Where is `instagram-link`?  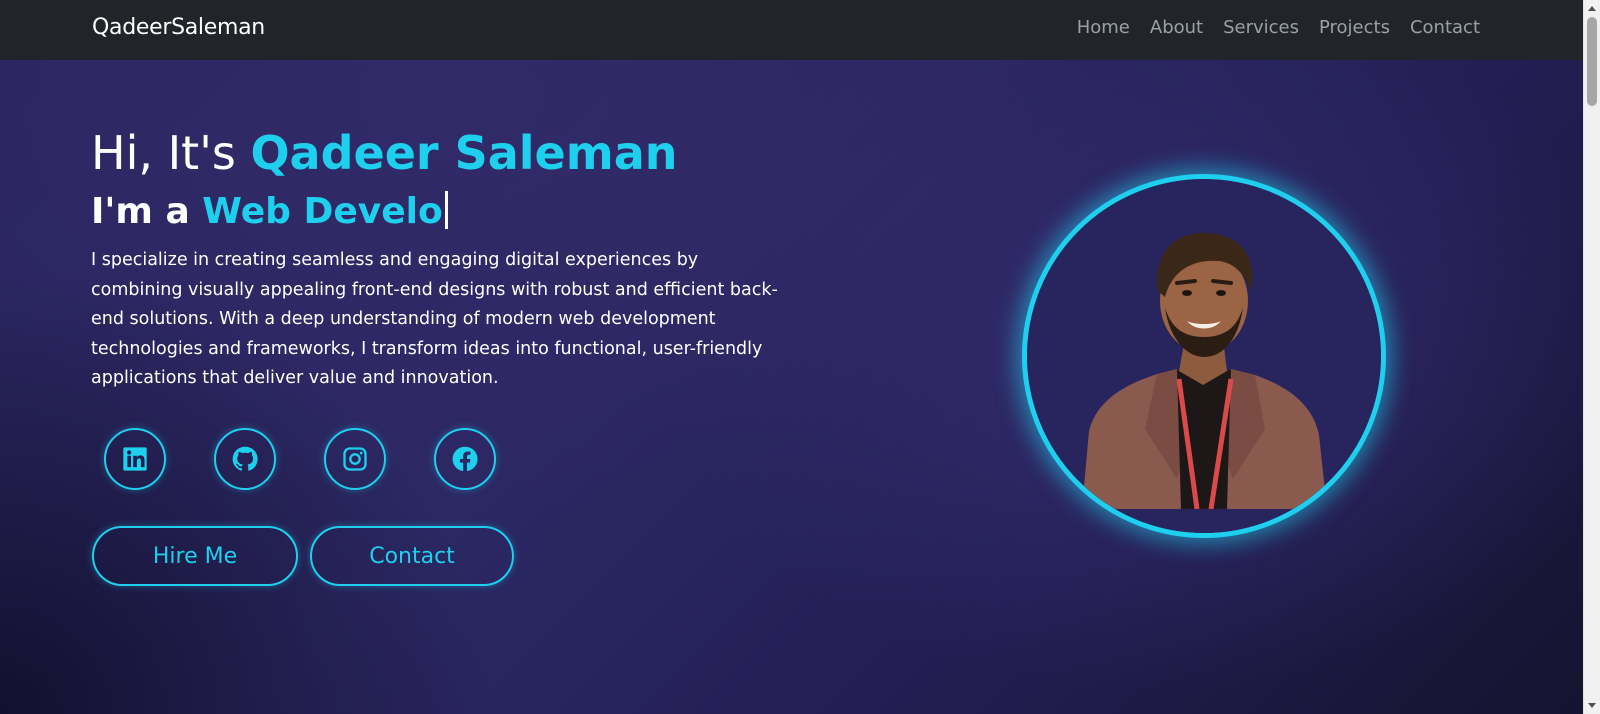 instagram-link is located at coordinates (355, 459).